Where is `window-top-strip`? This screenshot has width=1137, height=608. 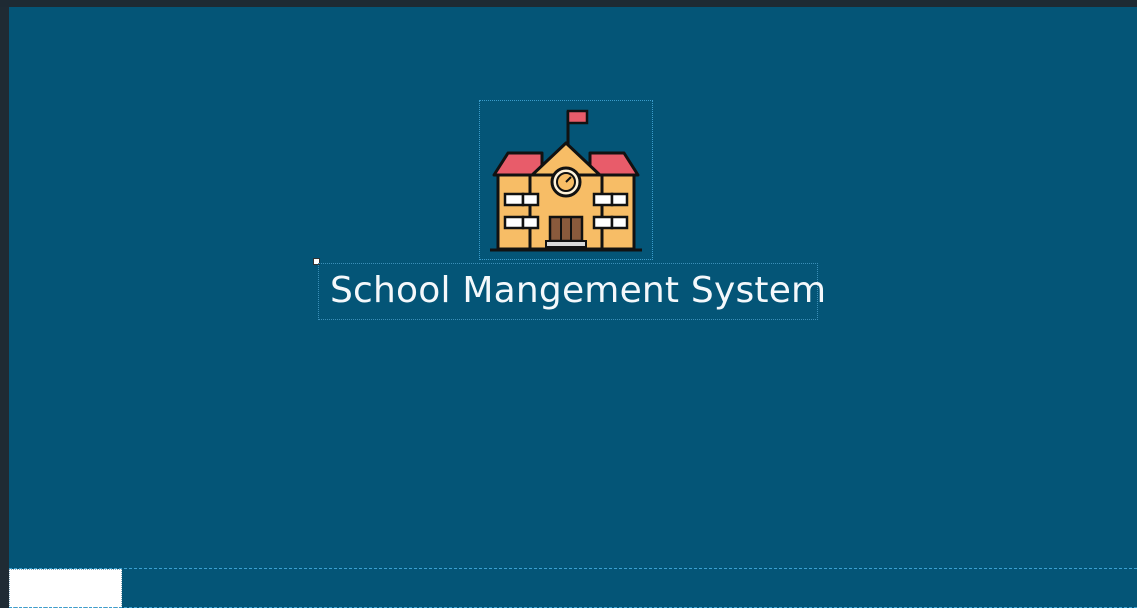
window-top-strip is located at coordinates (568, 3).